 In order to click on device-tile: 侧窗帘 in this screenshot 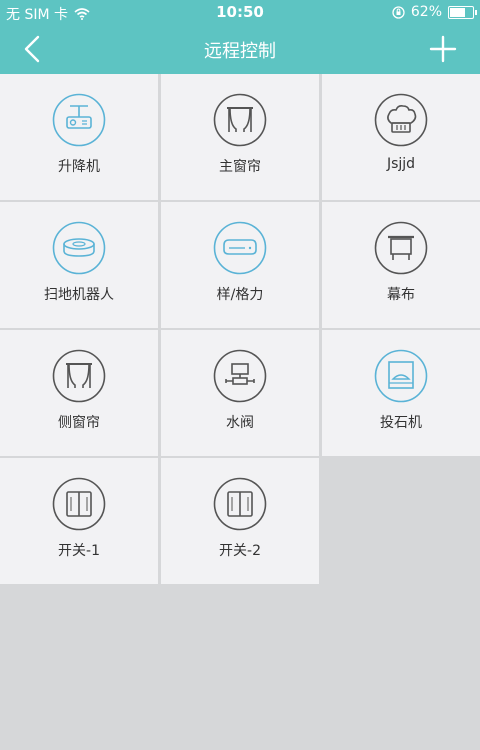, I will do `click(79, 393)`.